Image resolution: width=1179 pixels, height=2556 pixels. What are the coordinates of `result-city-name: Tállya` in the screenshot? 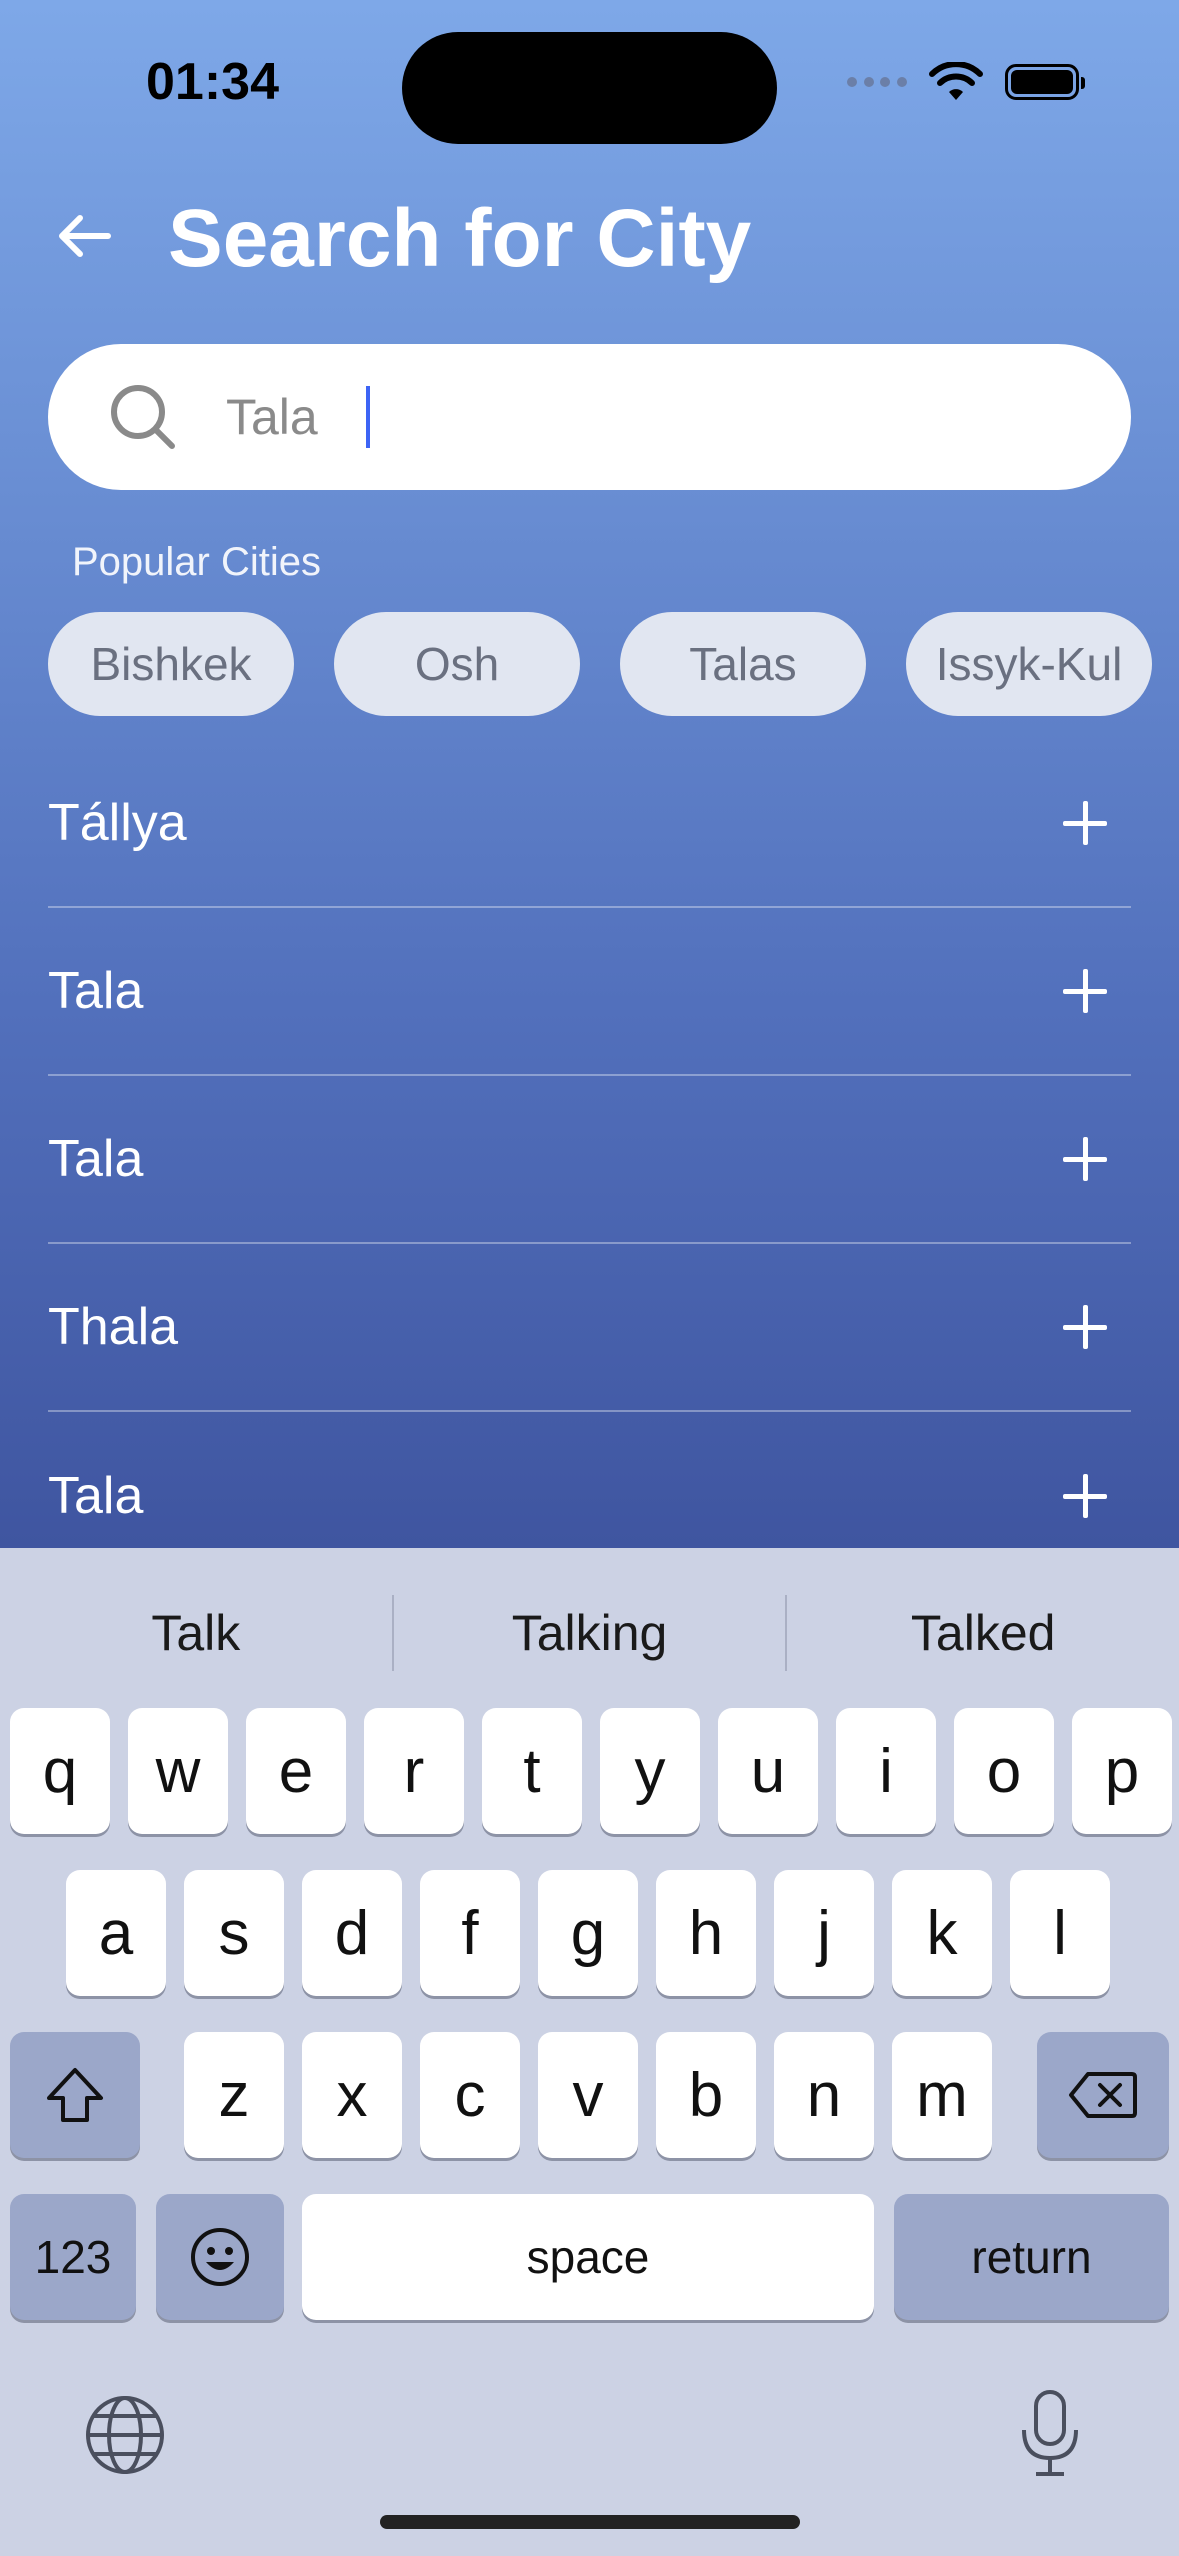 It's located at (117, 823).